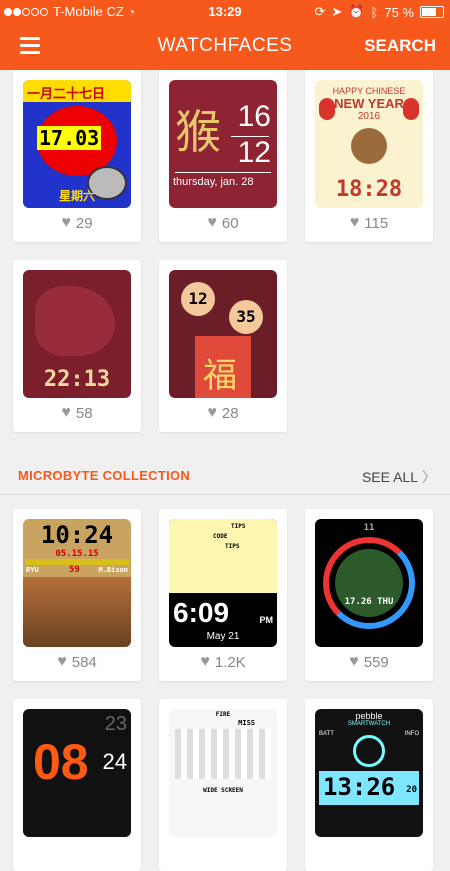  I want to click on face-date: 05.15.15, so click(77, 554).